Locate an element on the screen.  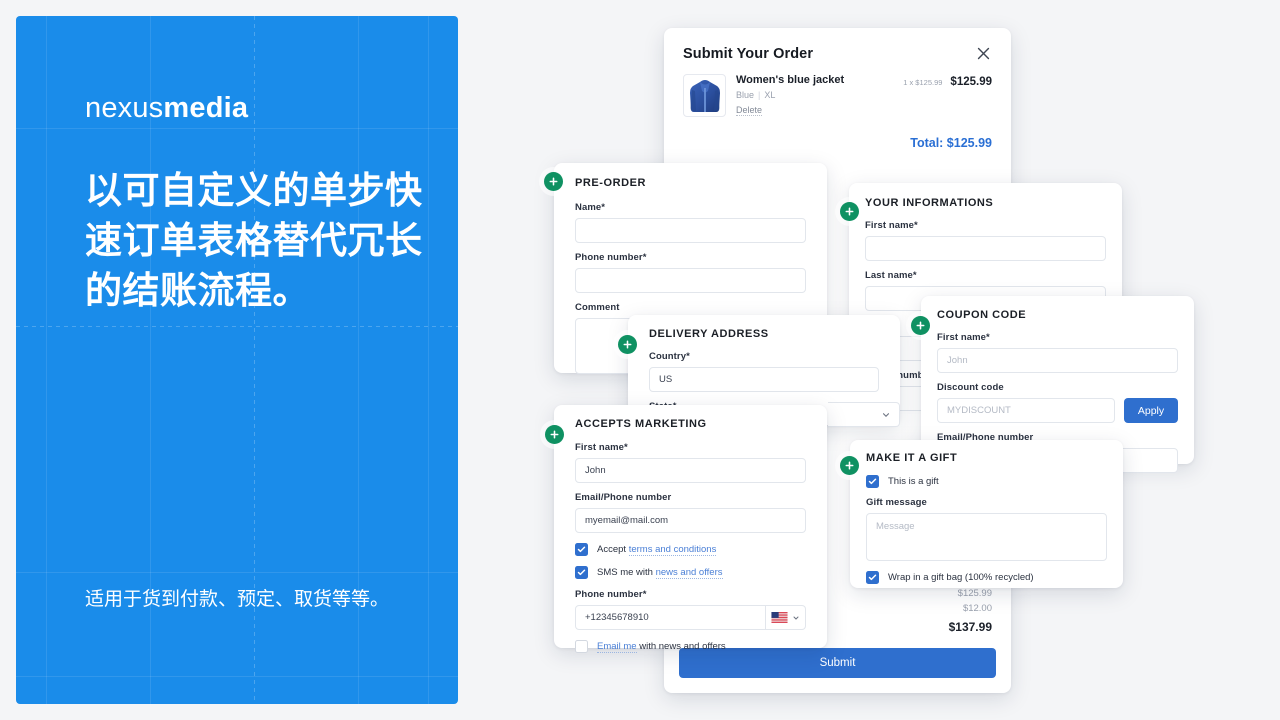
jacket-image is located at coordinates (704, 95).